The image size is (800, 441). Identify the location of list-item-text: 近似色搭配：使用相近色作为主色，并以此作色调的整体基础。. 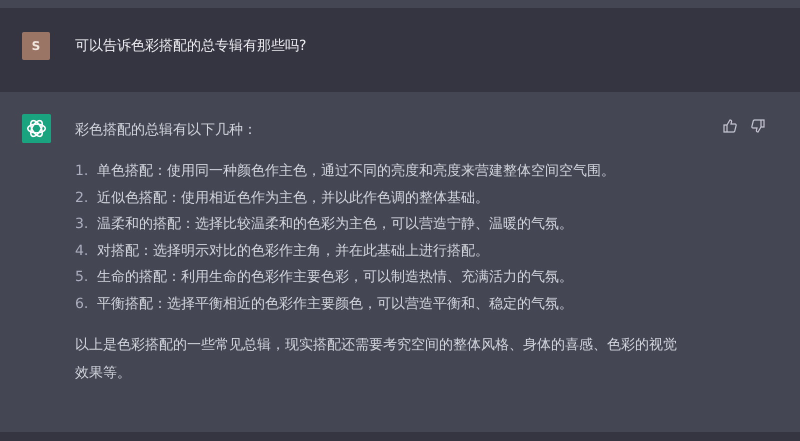
(293, 198).